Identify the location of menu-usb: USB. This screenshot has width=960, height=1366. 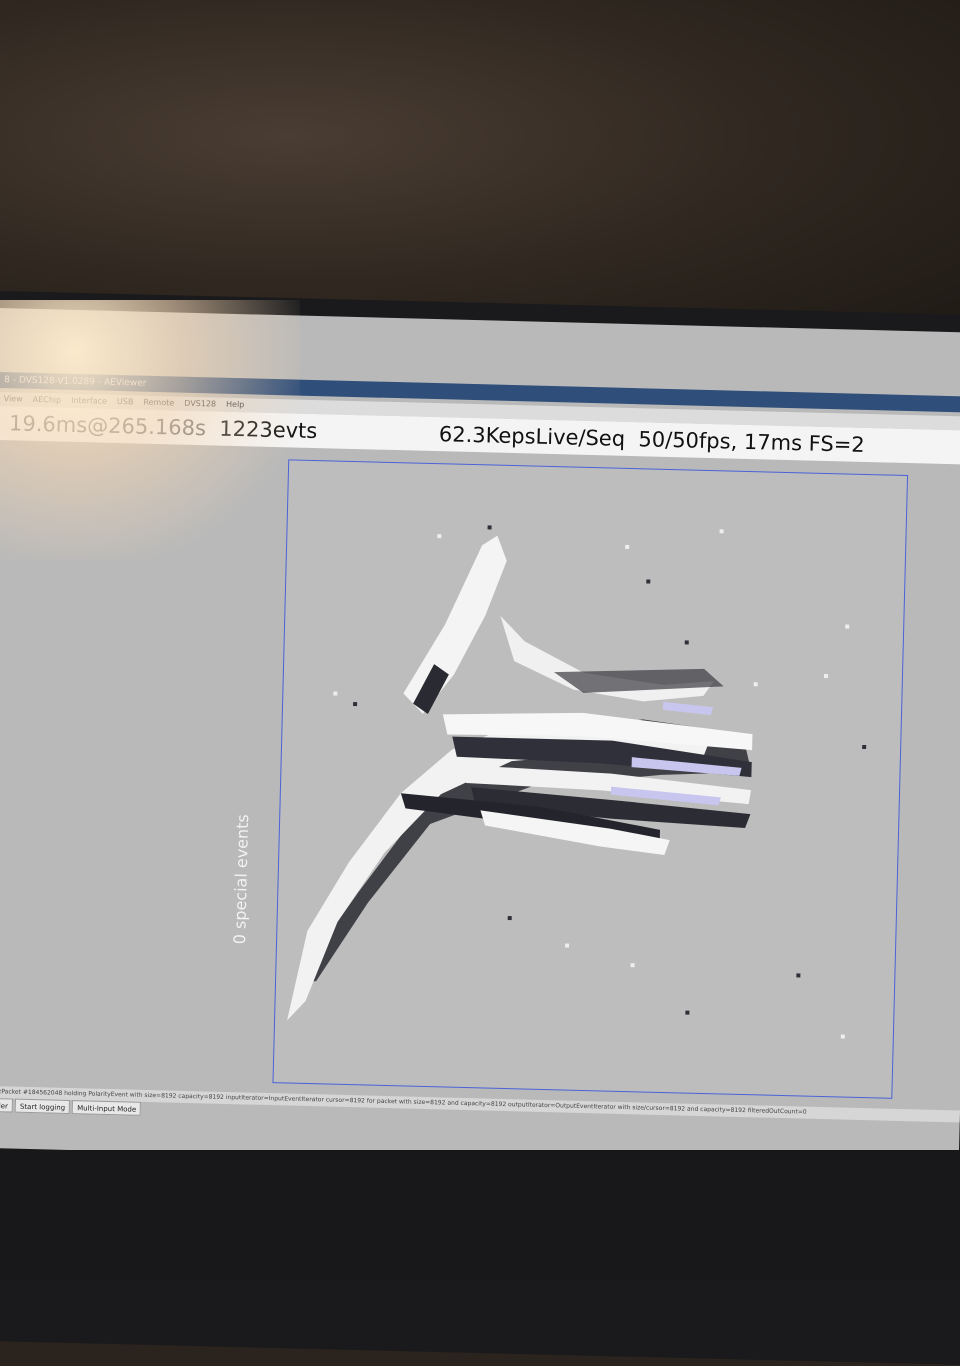
(125, 402).